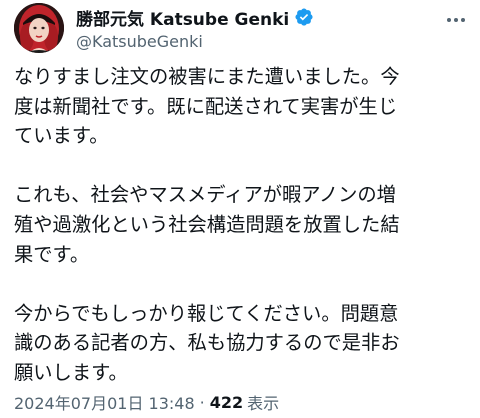  What do you see at coordinates (182, 17) in the screenshot?
I see `author-display-name: 勝部元気 Katsube Genki` at bounding box center [182, 17].